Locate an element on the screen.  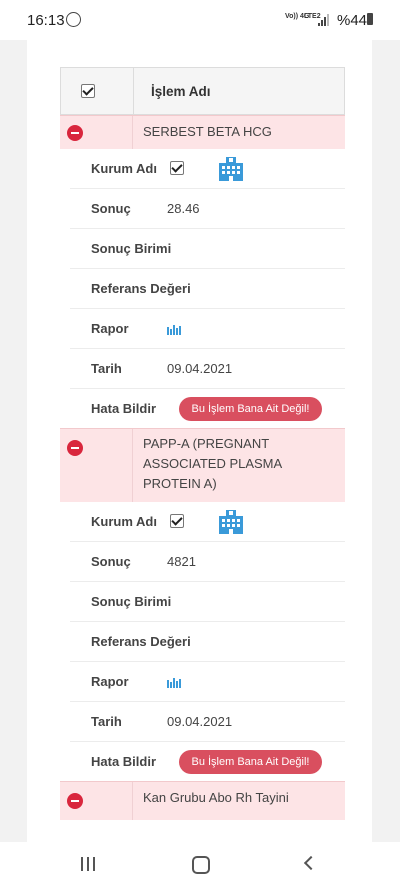
battery-icon is located at coordinates (370, 19).